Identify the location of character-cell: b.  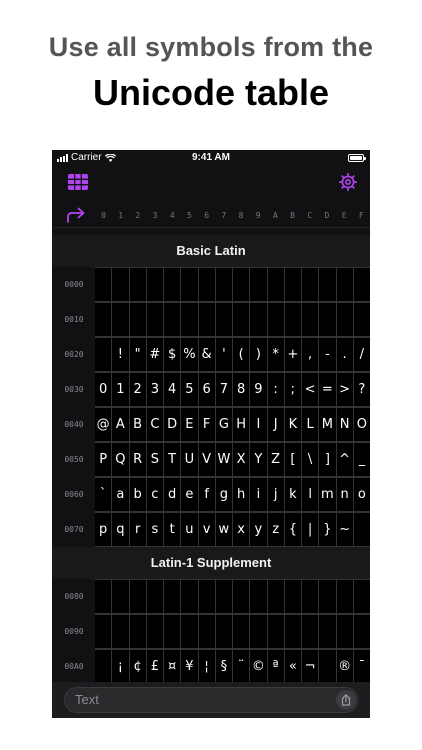
(137, 494).